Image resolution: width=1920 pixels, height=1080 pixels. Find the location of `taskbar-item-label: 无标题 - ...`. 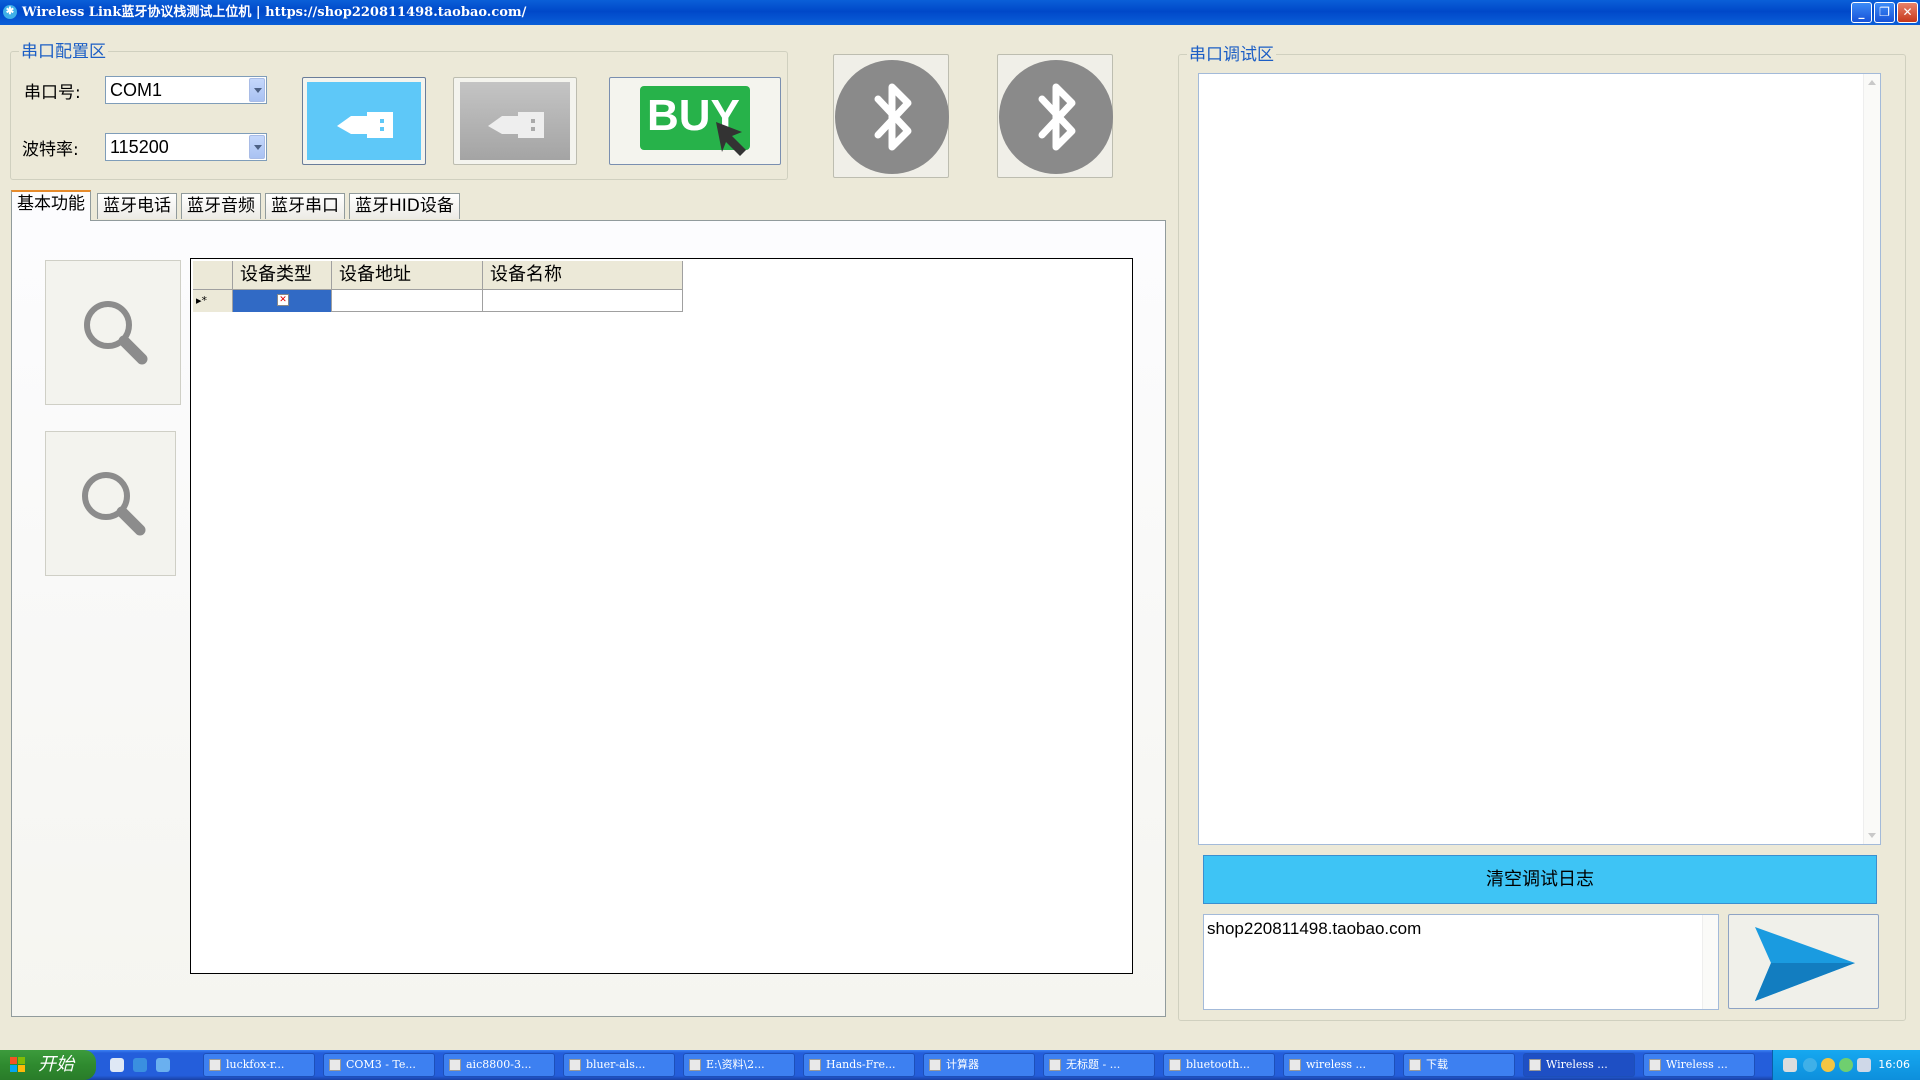

taskbar-item-label: 无标题 - ... is located at coordinates (1093, 1064).